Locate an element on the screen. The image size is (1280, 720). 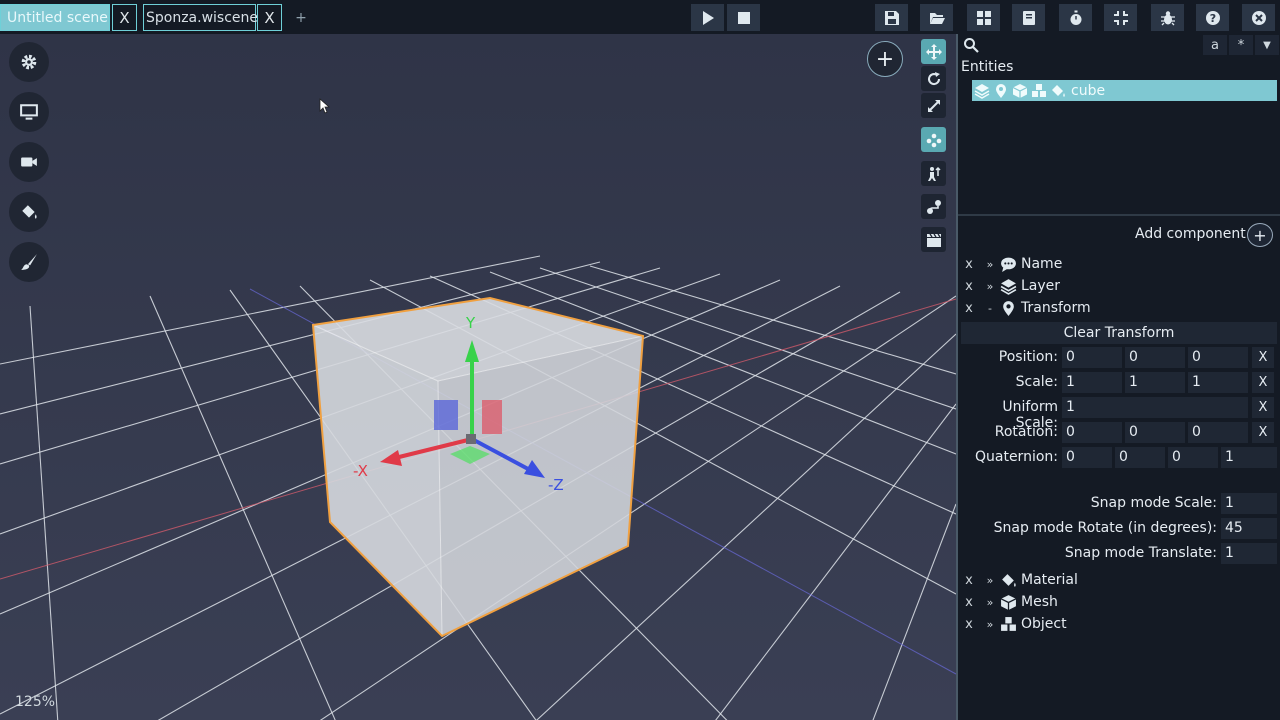
layers-icon is located at coordinates (982, 91).